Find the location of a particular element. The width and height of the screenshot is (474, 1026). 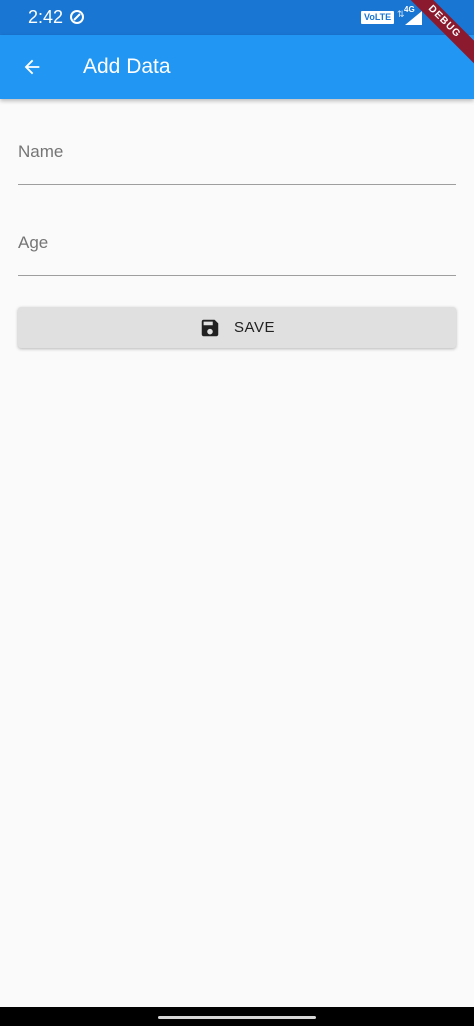

signal-icon is located at coordinates (413, 18).